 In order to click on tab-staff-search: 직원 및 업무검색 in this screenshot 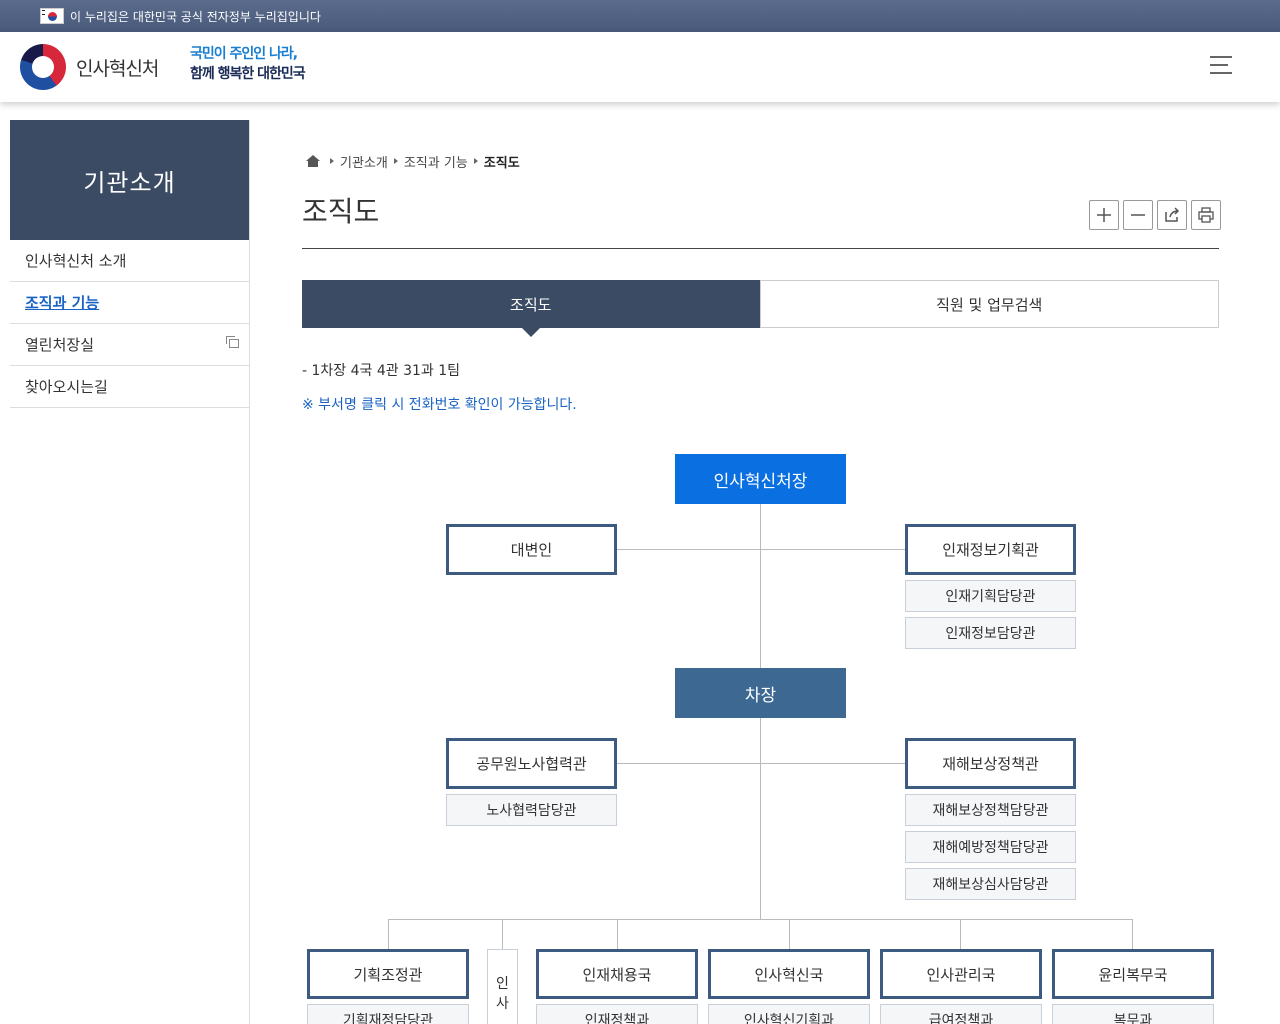, I will do `click(989, 304)`.